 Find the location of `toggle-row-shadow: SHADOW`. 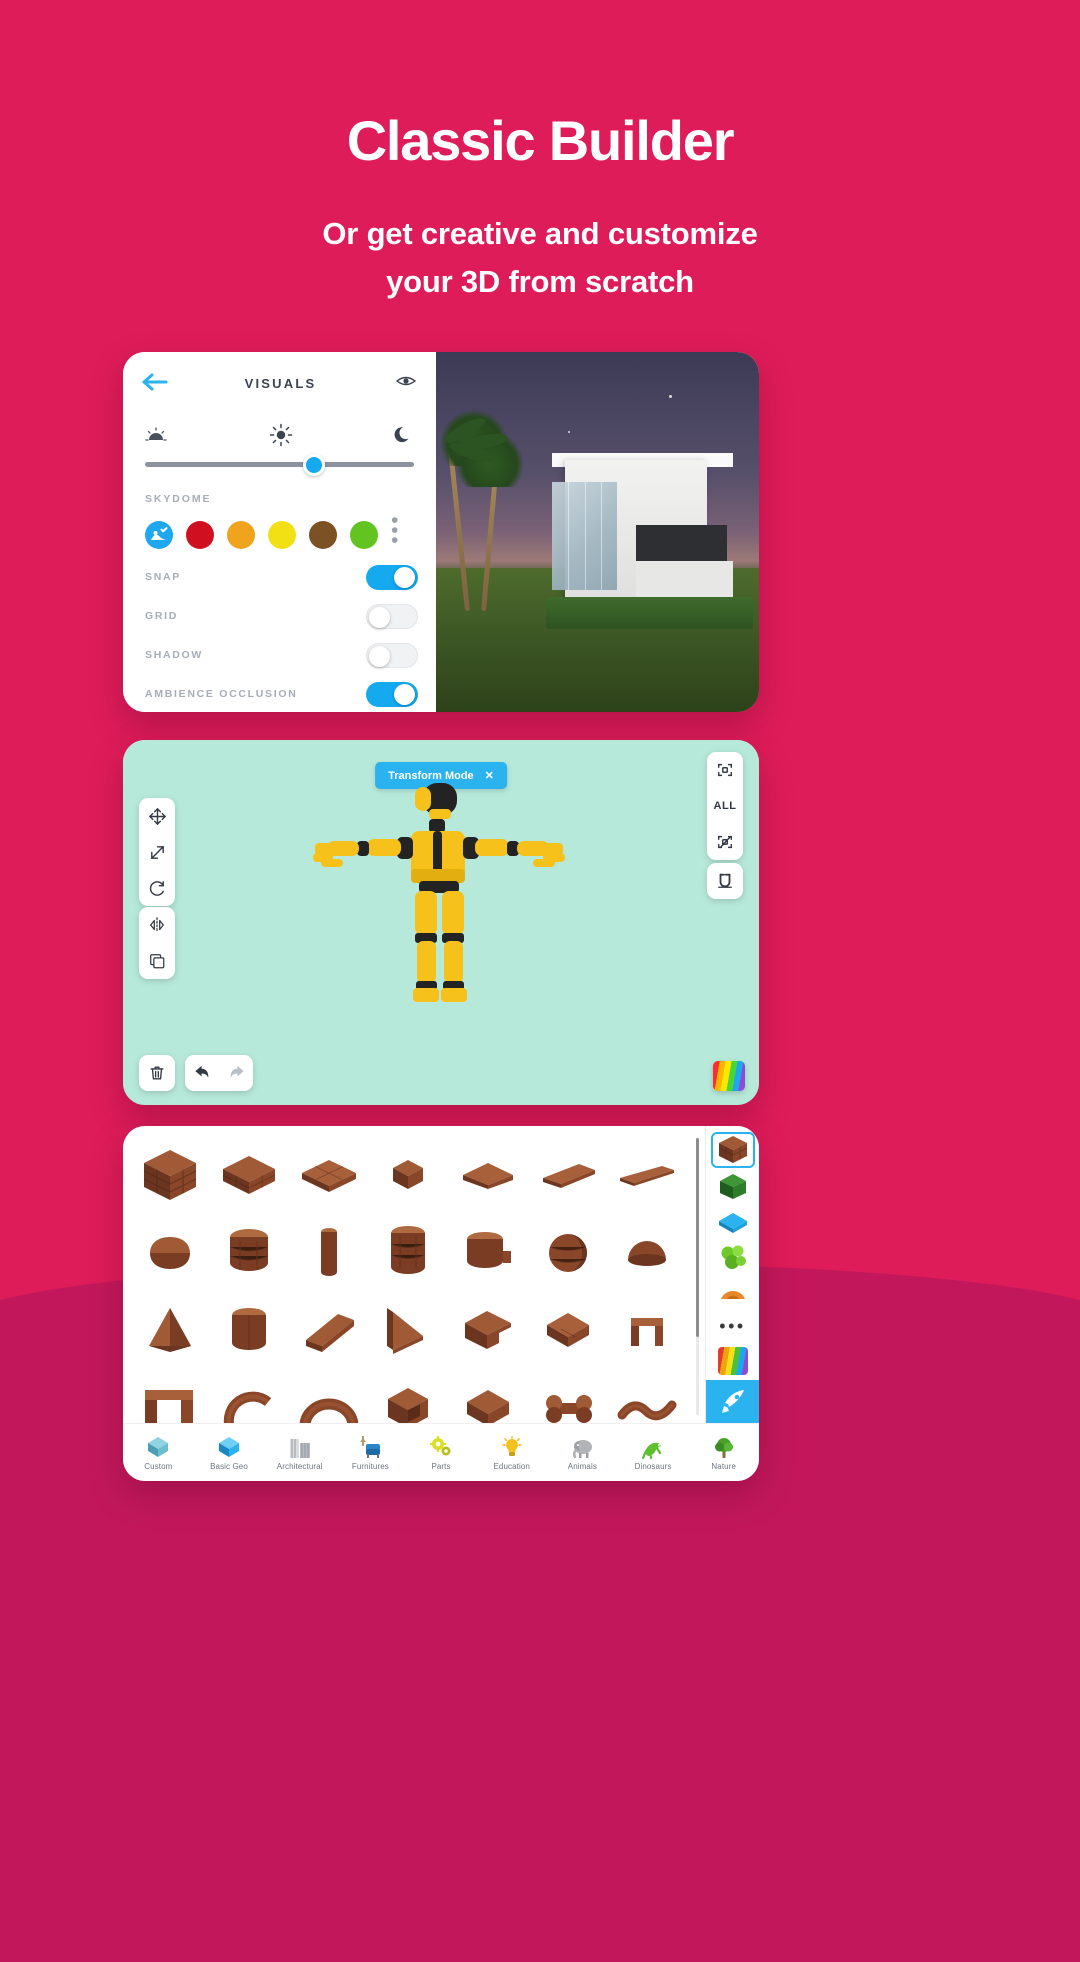

toggle-row-shadow: SHADOW is located at coordinates (279, 655).